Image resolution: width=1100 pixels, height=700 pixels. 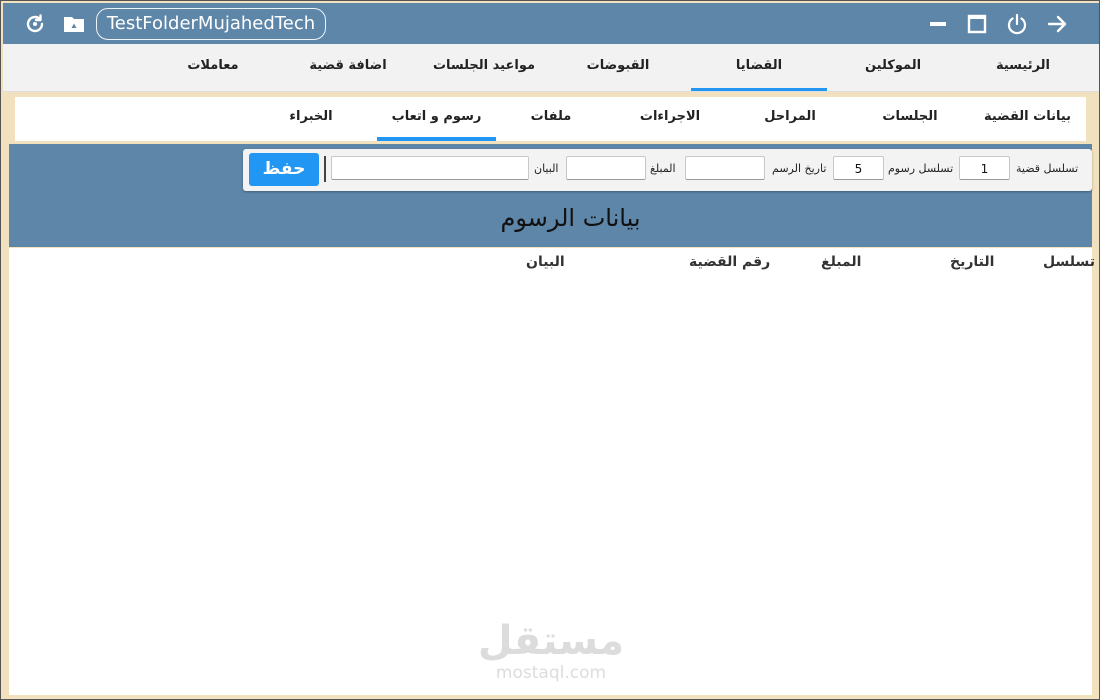 I want to click on title-bar: TestFolderMujahedTech, so click(x=551, y=23).